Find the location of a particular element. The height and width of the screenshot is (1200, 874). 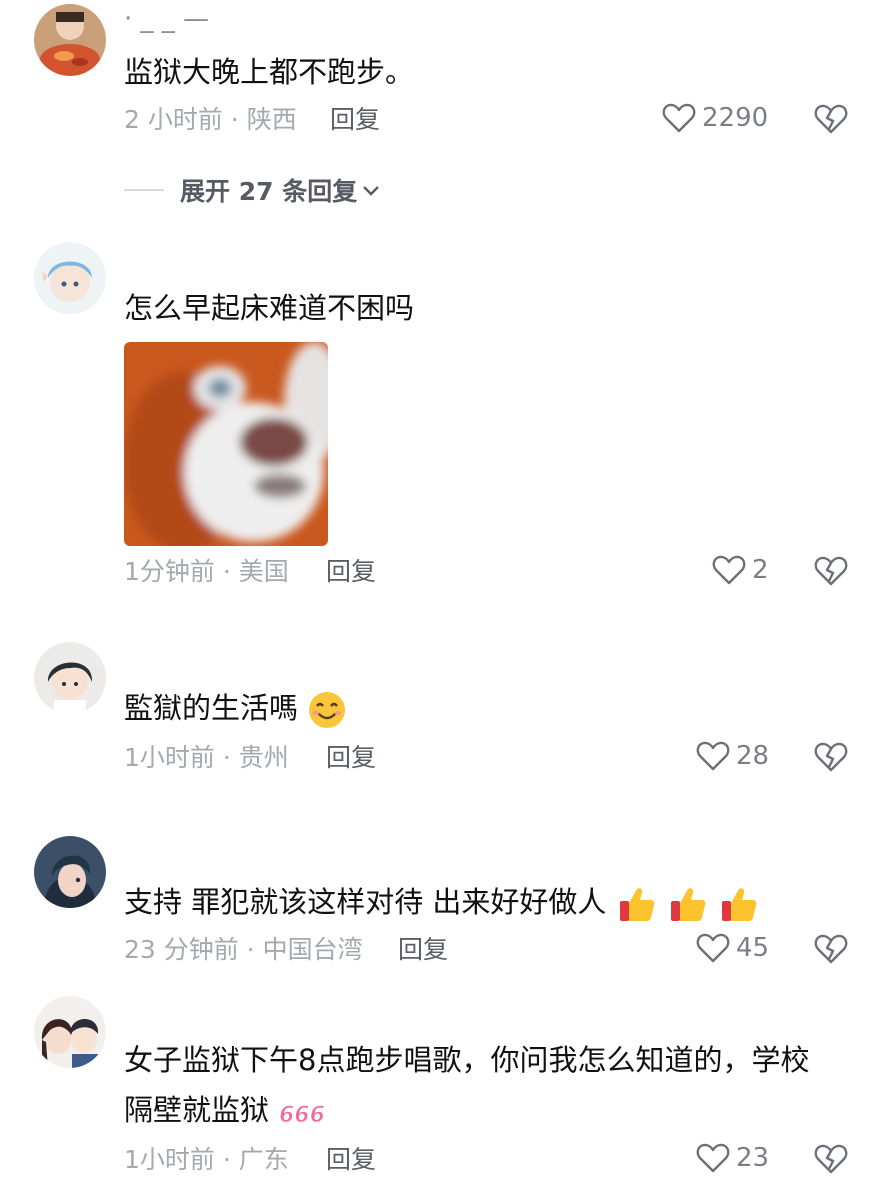

comment-text-content: 支持 罪犯就该这样对待 出来好好做人 is located at coordinates (365, 902).